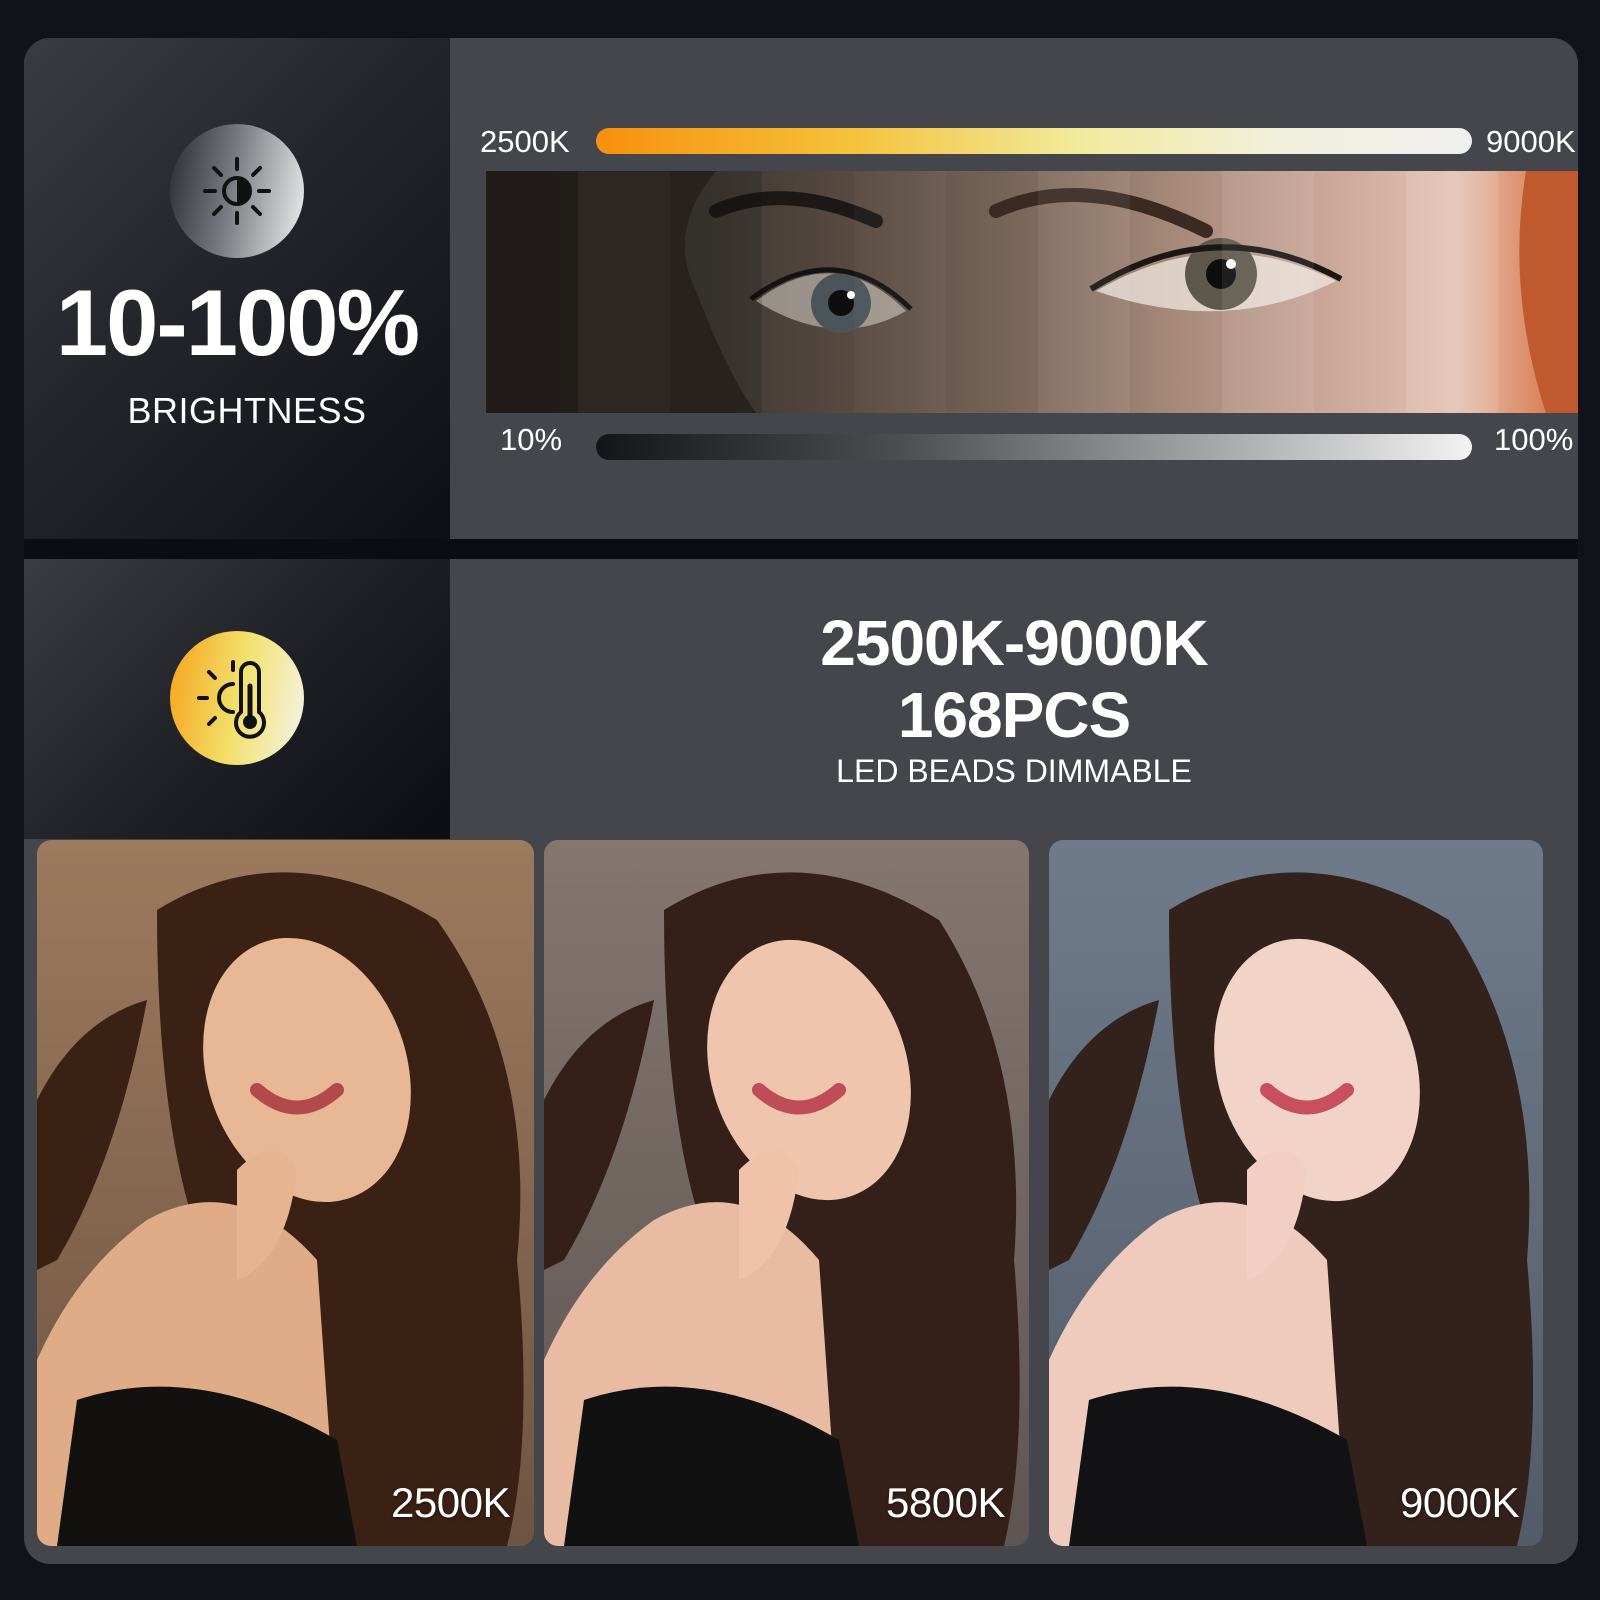 The height and width of the screenshot is (1600, 1600). I want to click on headline-area: 2500K-9000K 168PCS LED BEADS DIMMABLE, so click(1014, 699).